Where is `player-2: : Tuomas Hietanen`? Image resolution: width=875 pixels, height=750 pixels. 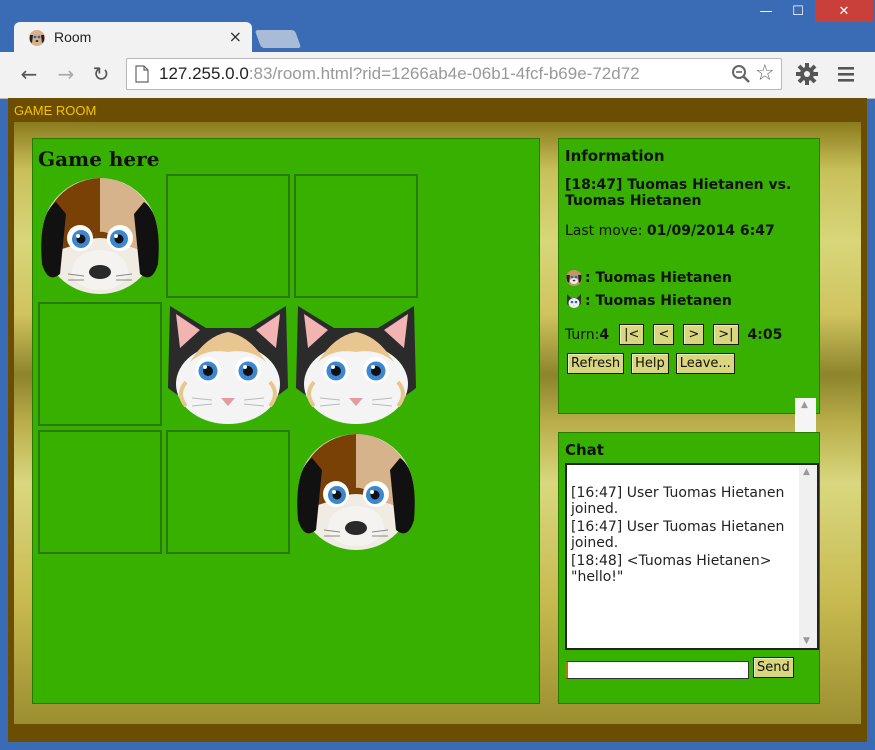 player-2: : Tuomas Hietanen is located at coordinates (648, 301).